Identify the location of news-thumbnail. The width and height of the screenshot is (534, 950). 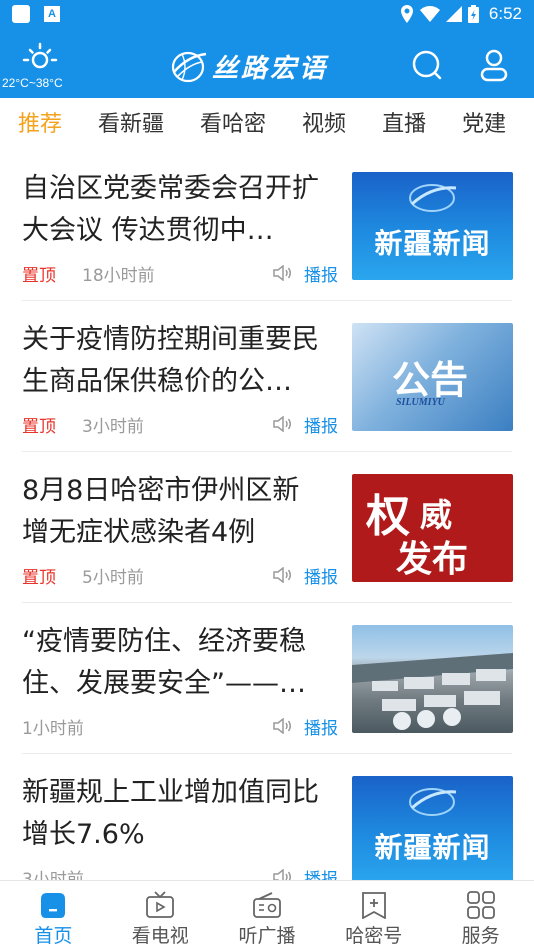
(432, 679).